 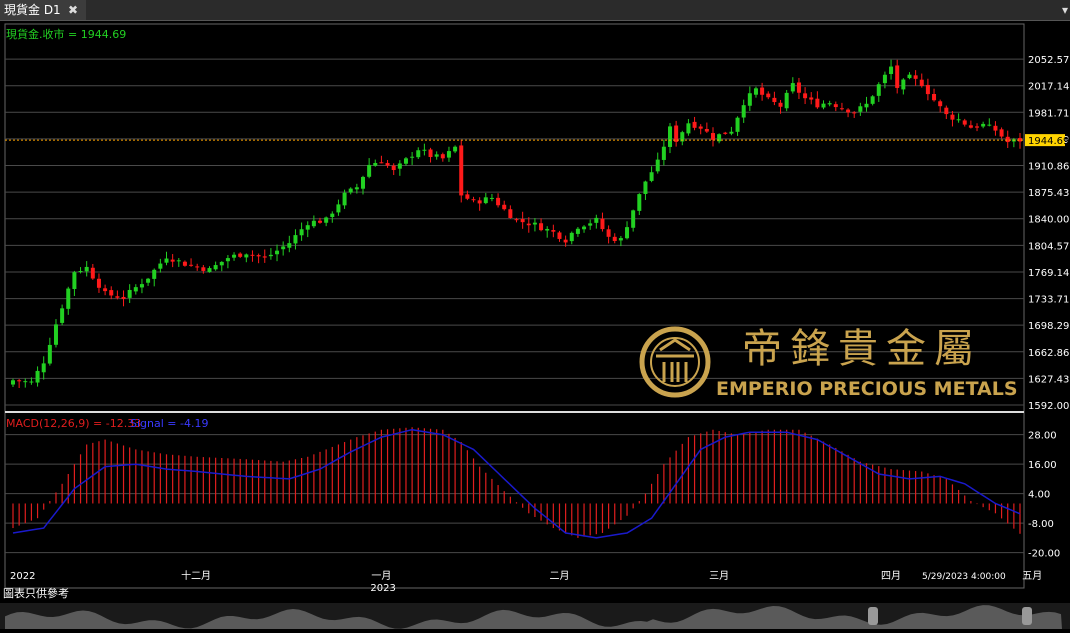 What do you see at coordinates (535, 10) in the screenshot?
I see `chart-tab-bar: 現貨金 D1 ✖ ▾` at bounding box center [535, 10].